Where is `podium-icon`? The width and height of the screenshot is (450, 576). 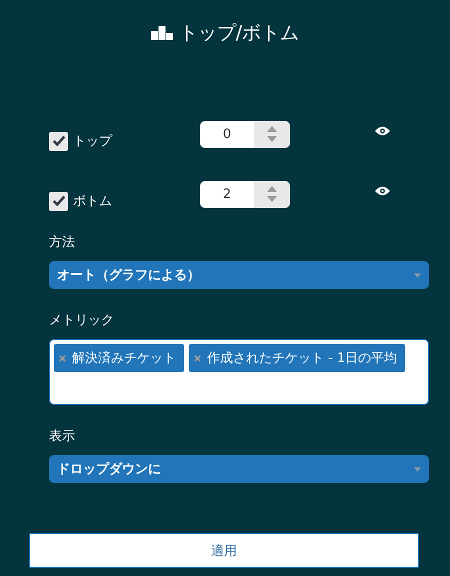 podium-icon is located at coordinates (161, 33).